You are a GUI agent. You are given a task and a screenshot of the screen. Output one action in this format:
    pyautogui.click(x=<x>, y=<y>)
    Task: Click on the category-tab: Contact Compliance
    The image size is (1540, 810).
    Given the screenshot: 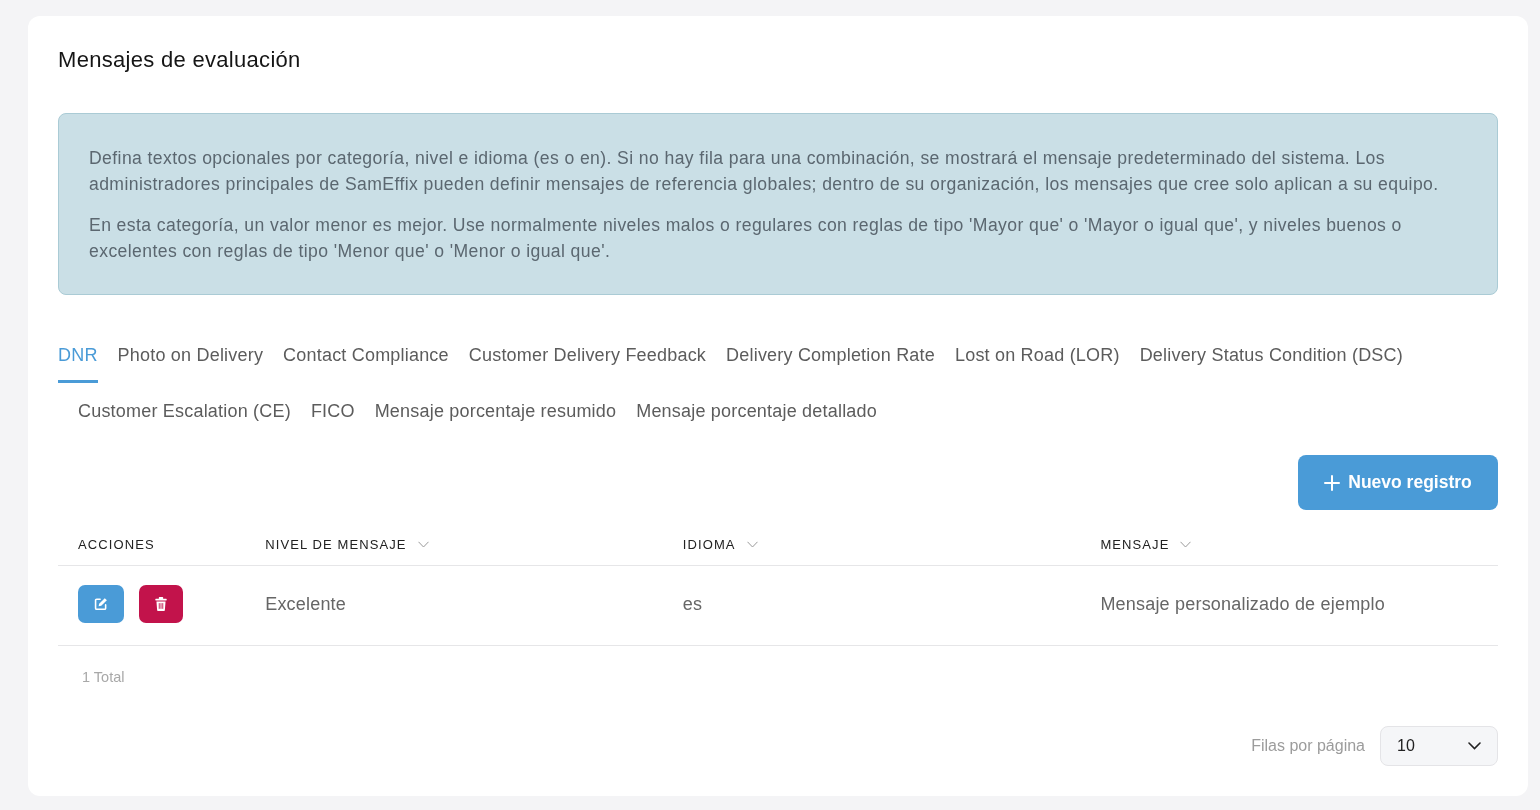 What is the action you would take?
    pyautogui.click(x=366, y=355)
    